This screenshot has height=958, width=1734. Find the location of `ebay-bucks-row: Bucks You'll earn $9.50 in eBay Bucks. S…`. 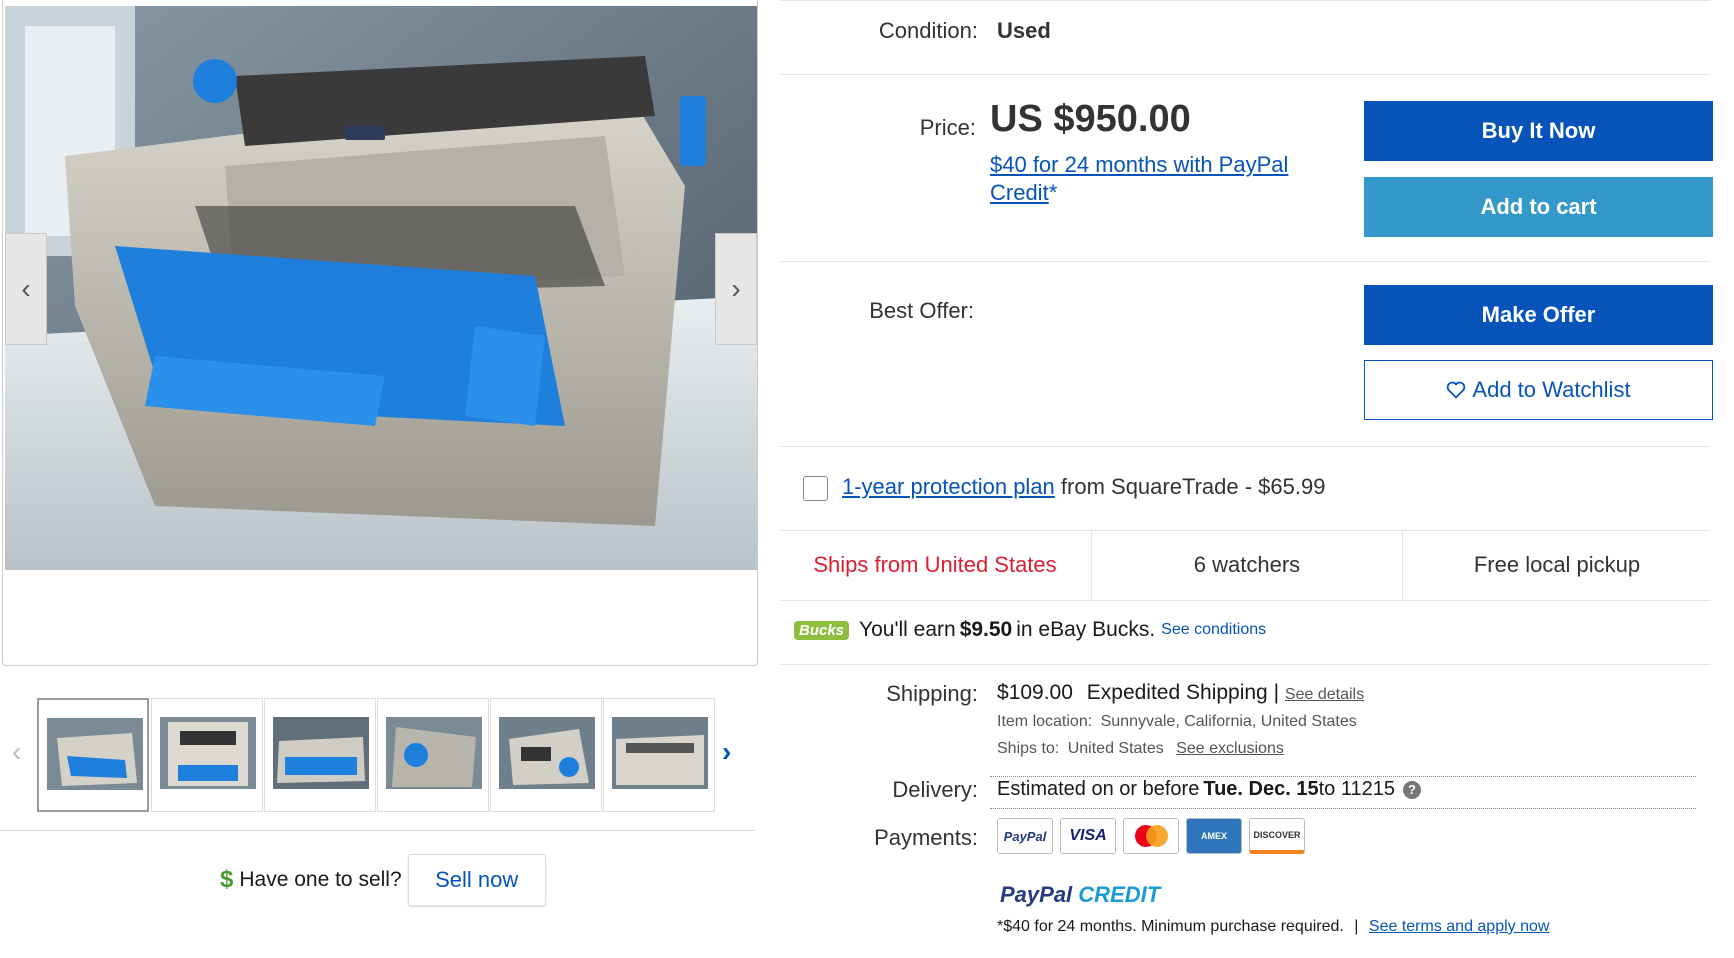

ebay-bucks-row: Bucks You'll earn $9.50 in eBay Bucks. S… is located at coordinates (1030, 630).